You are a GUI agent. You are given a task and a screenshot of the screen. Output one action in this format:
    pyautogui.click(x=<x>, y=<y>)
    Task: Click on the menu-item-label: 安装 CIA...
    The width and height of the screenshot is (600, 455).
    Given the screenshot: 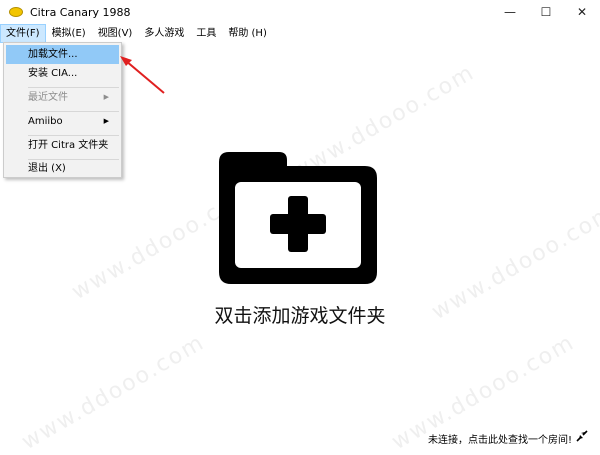 What is the action you would take?
    pyautogui.click(x=53, y=73)
    